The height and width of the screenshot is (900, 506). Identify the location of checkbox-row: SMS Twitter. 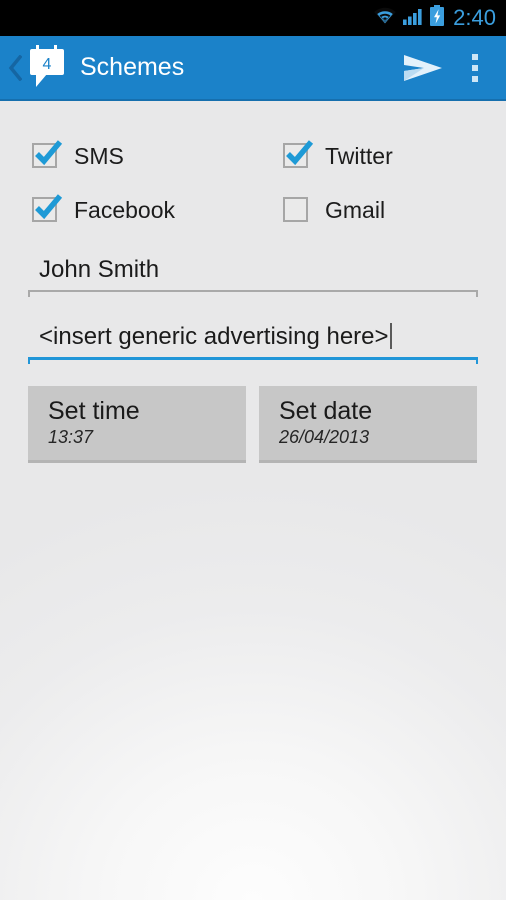
(253, 156).